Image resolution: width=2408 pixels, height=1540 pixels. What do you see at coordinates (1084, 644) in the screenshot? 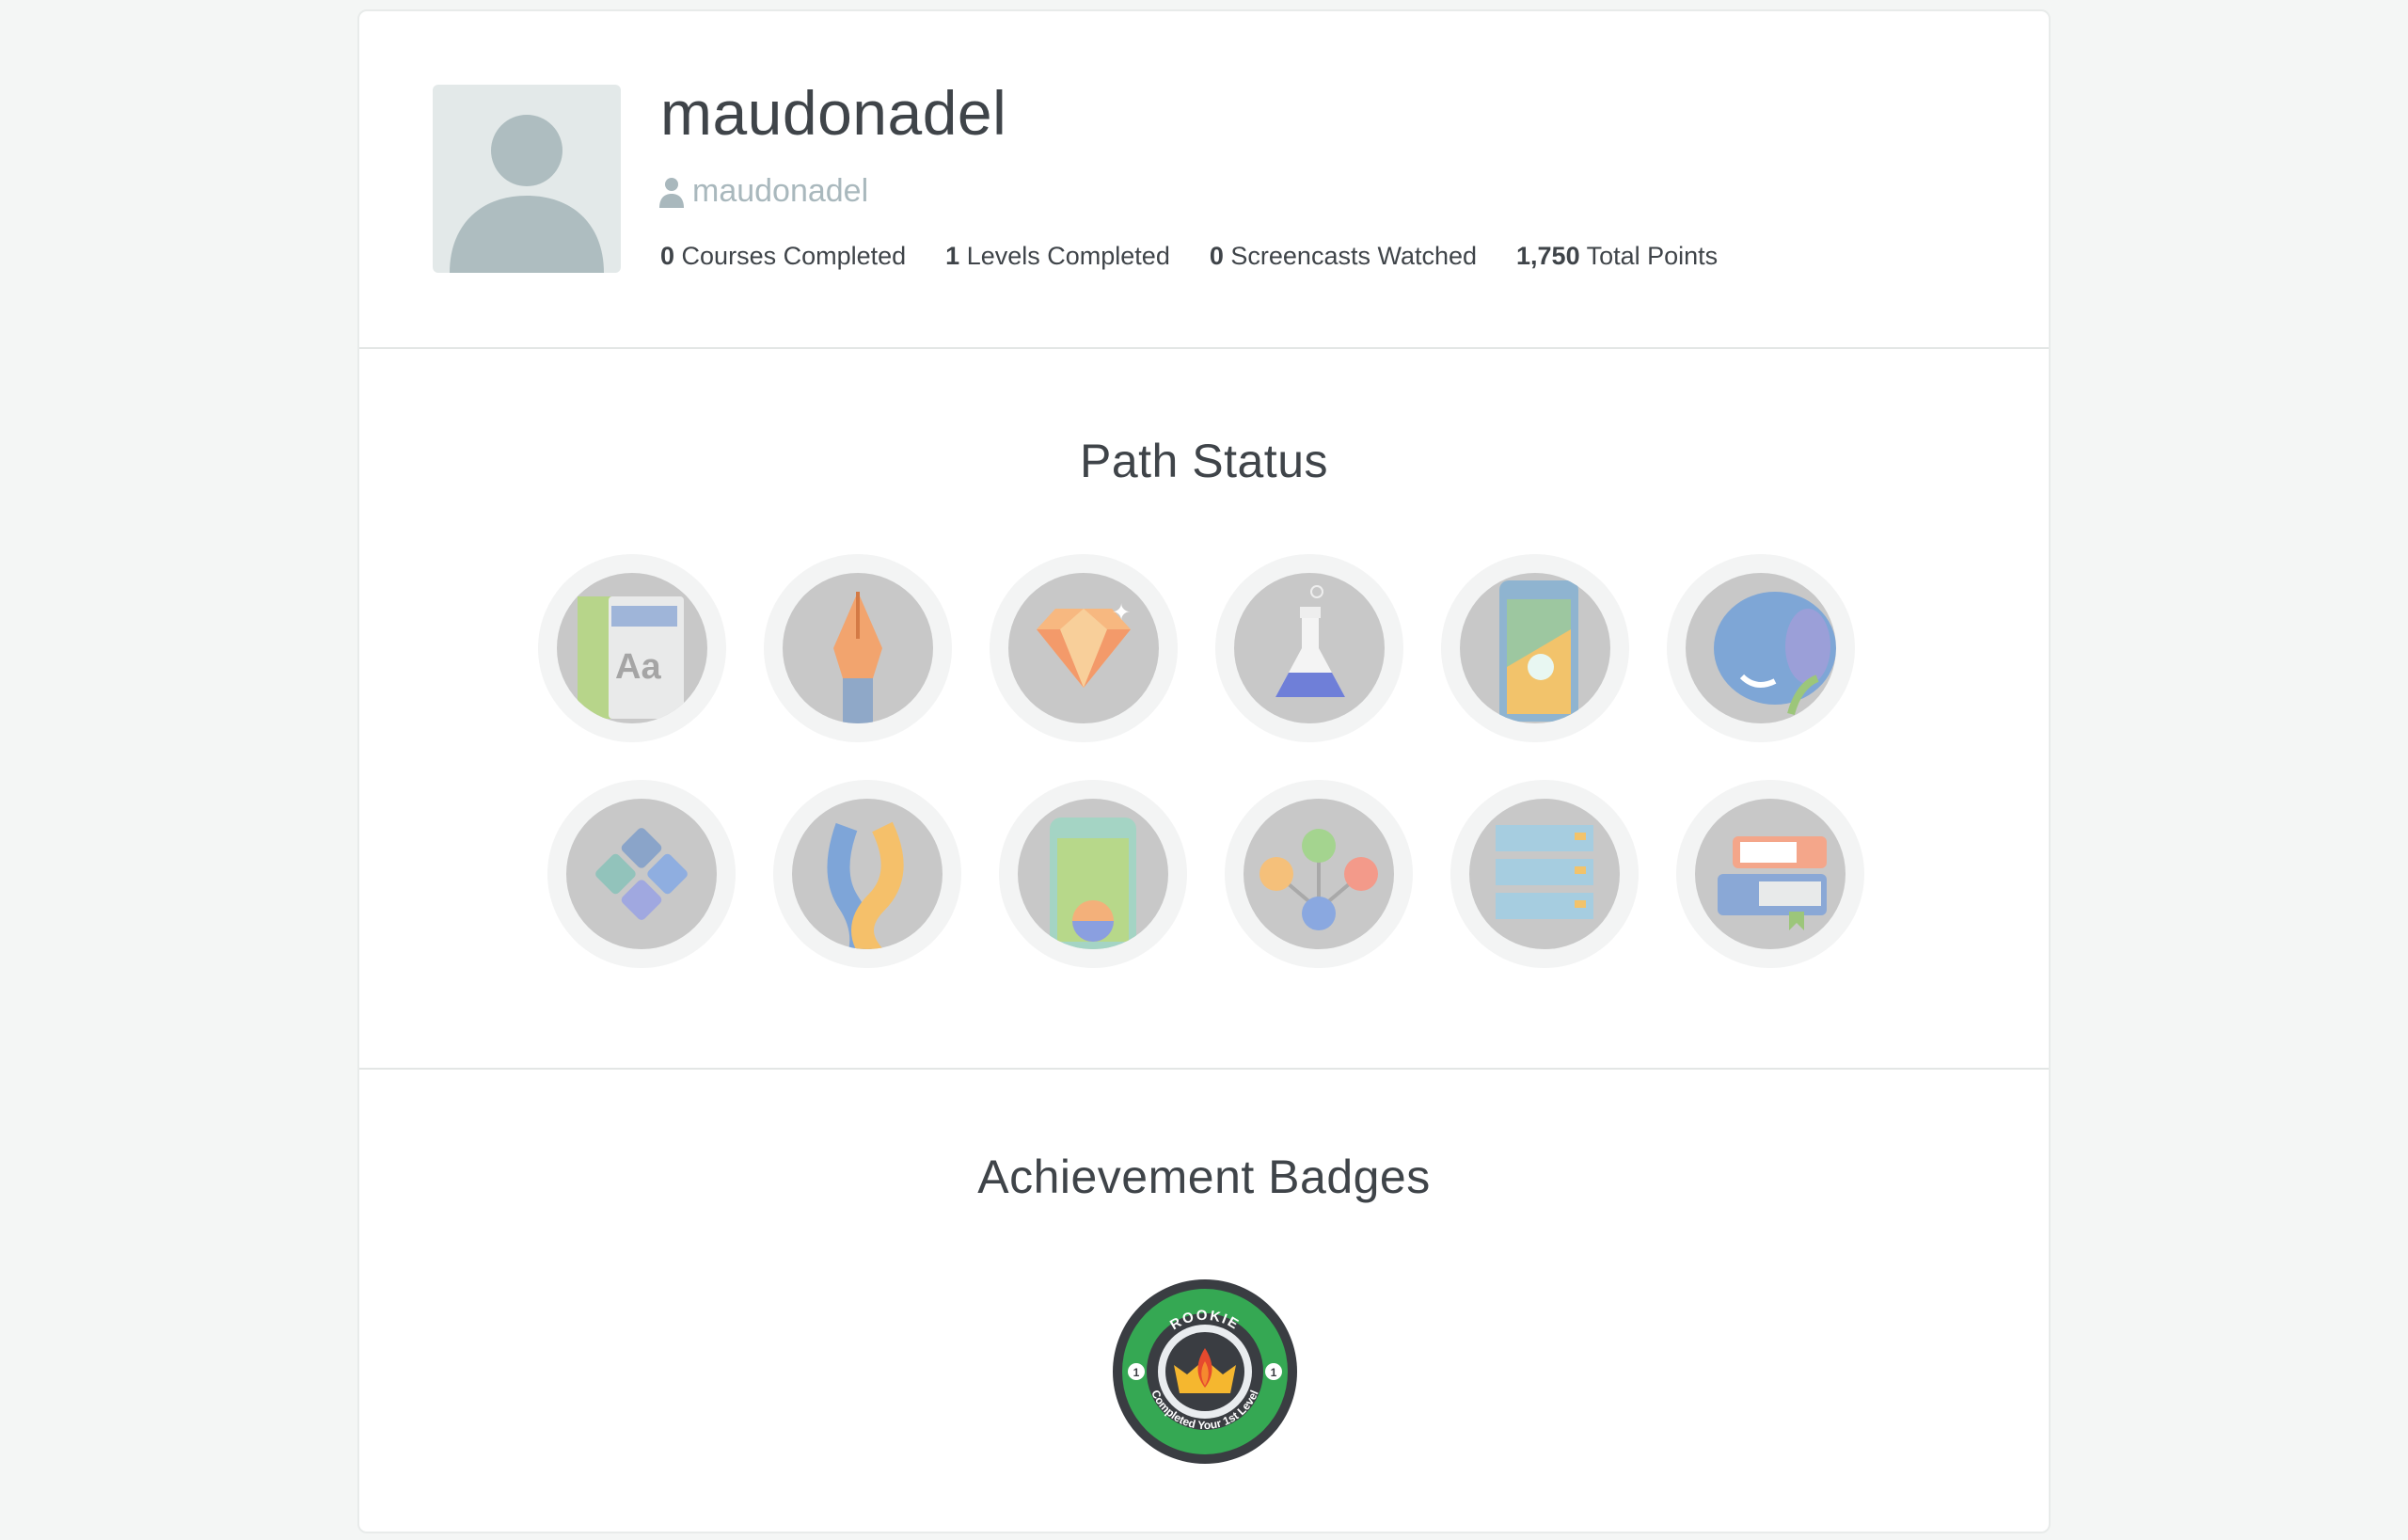
I see `ruby-gem-icon: ✦` at bounding box center [1084, 644].